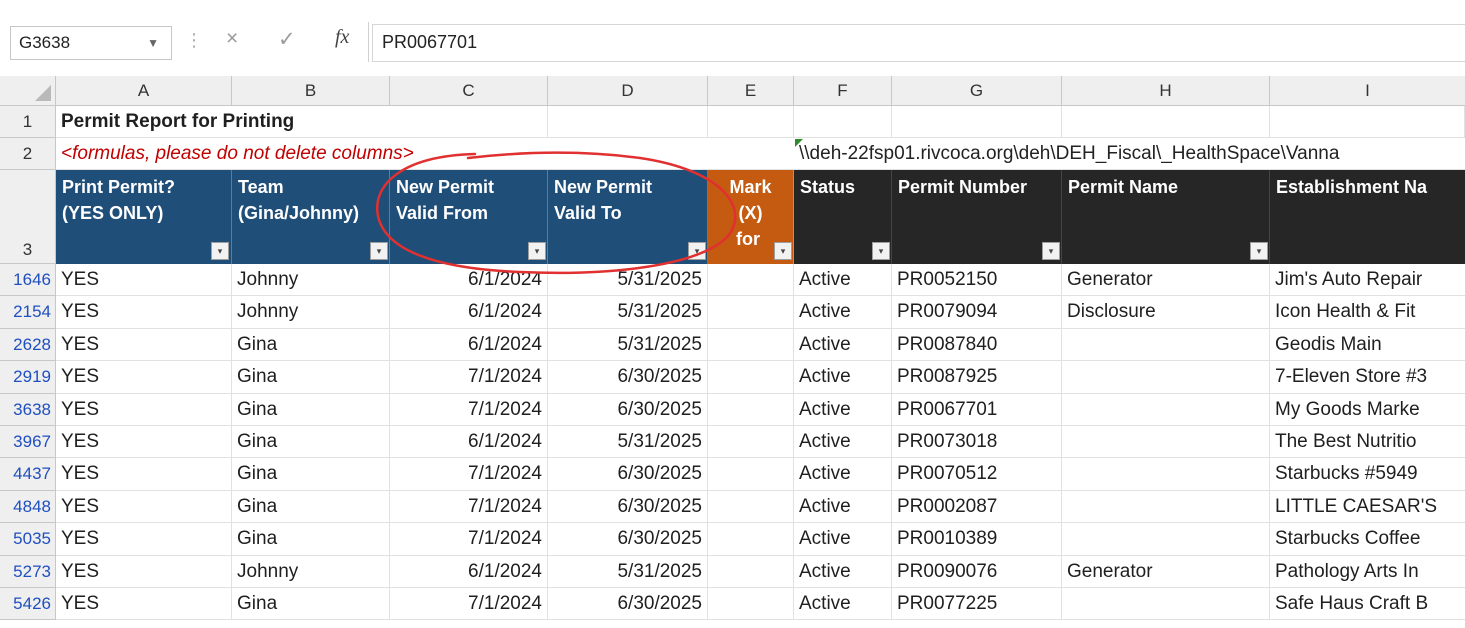 Image resolution: width=1465 pixels, height=628 pixels. I want to click on establishment-cell: LITTLE CAESAR'S, so click(1367, 507).